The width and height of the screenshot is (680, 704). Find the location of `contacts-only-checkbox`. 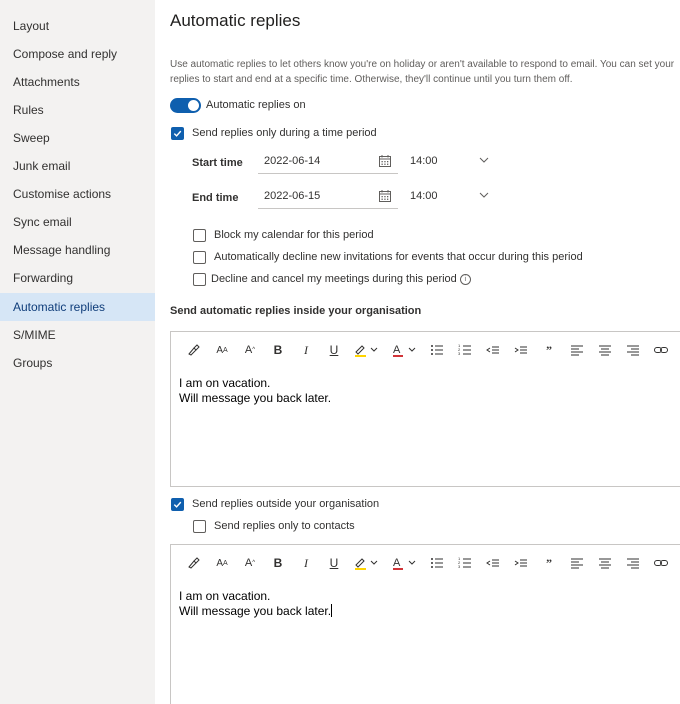

contacts-only-checkbox is located at coordinates (199, 526).